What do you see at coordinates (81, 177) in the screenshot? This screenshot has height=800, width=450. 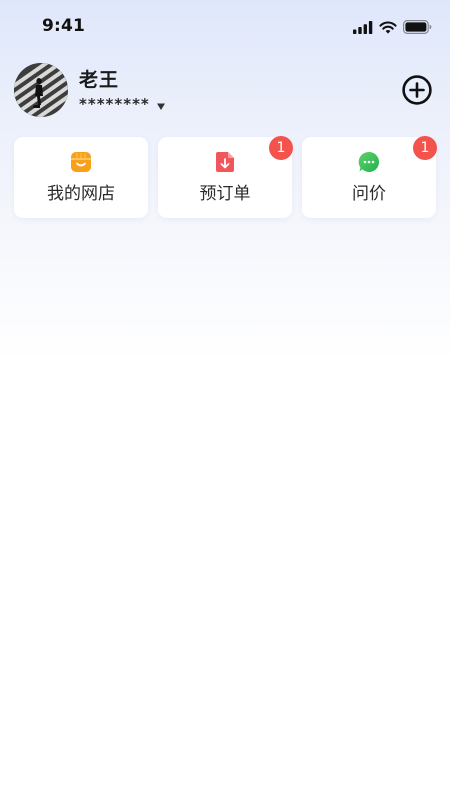 I see `quick-entry-my-shop: 我的网店` at bounding box center [81, 177].